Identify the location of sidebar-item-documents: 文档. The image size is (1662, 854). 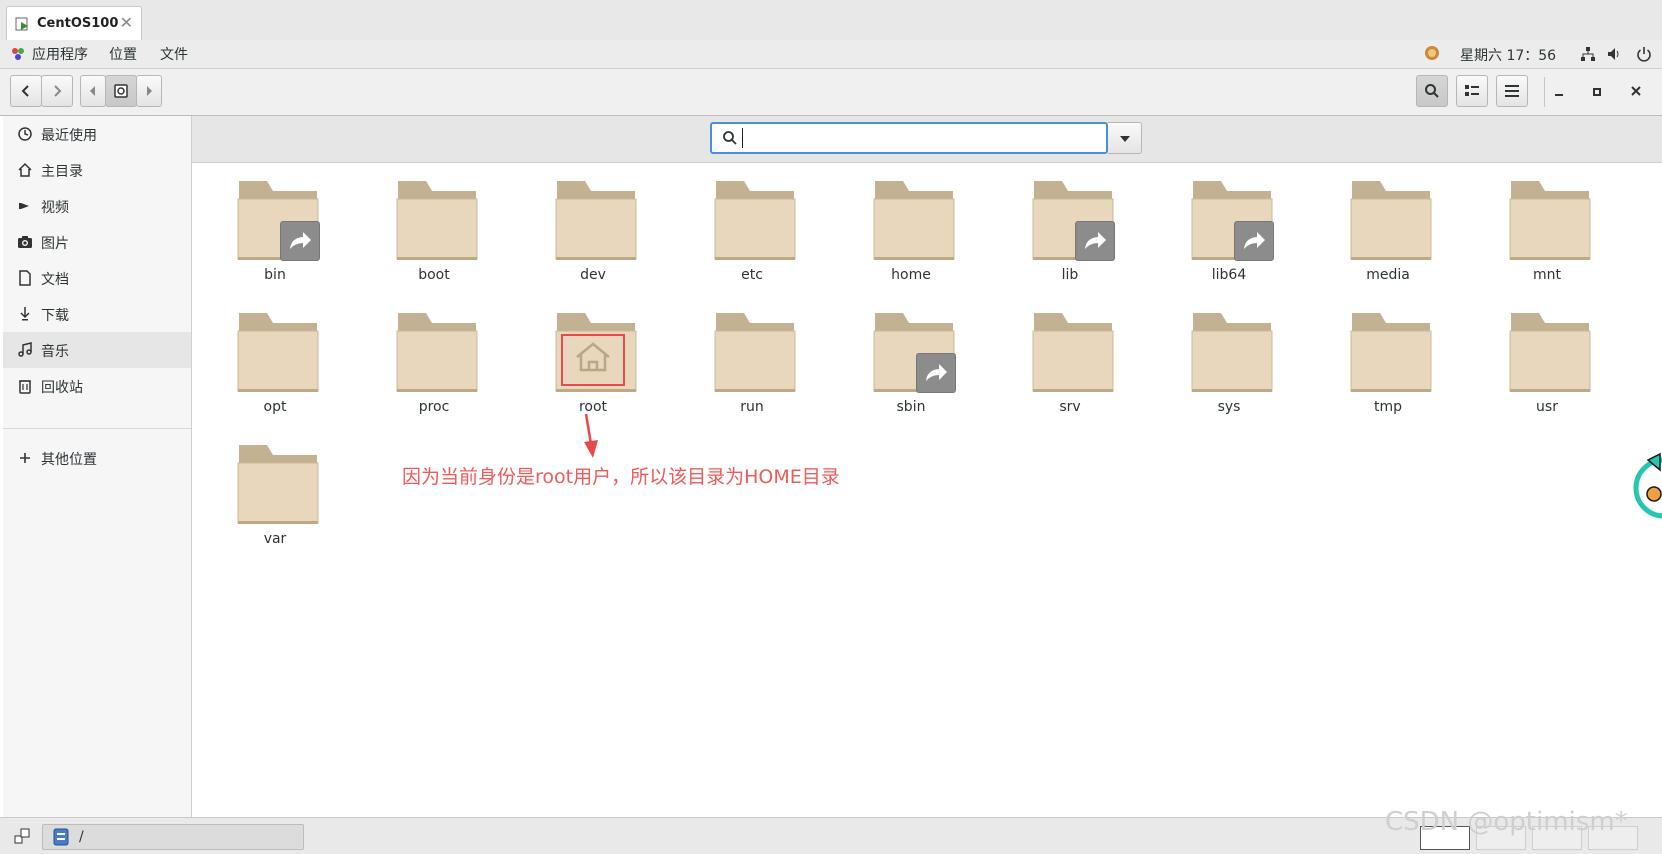
(97, 278).